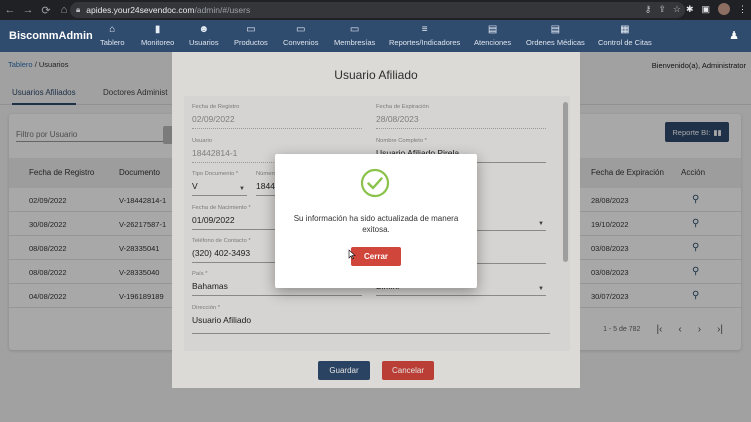  Describe the element at coordinates (28, 10) in the screenshot. I see `forward-icon: →` at that location.